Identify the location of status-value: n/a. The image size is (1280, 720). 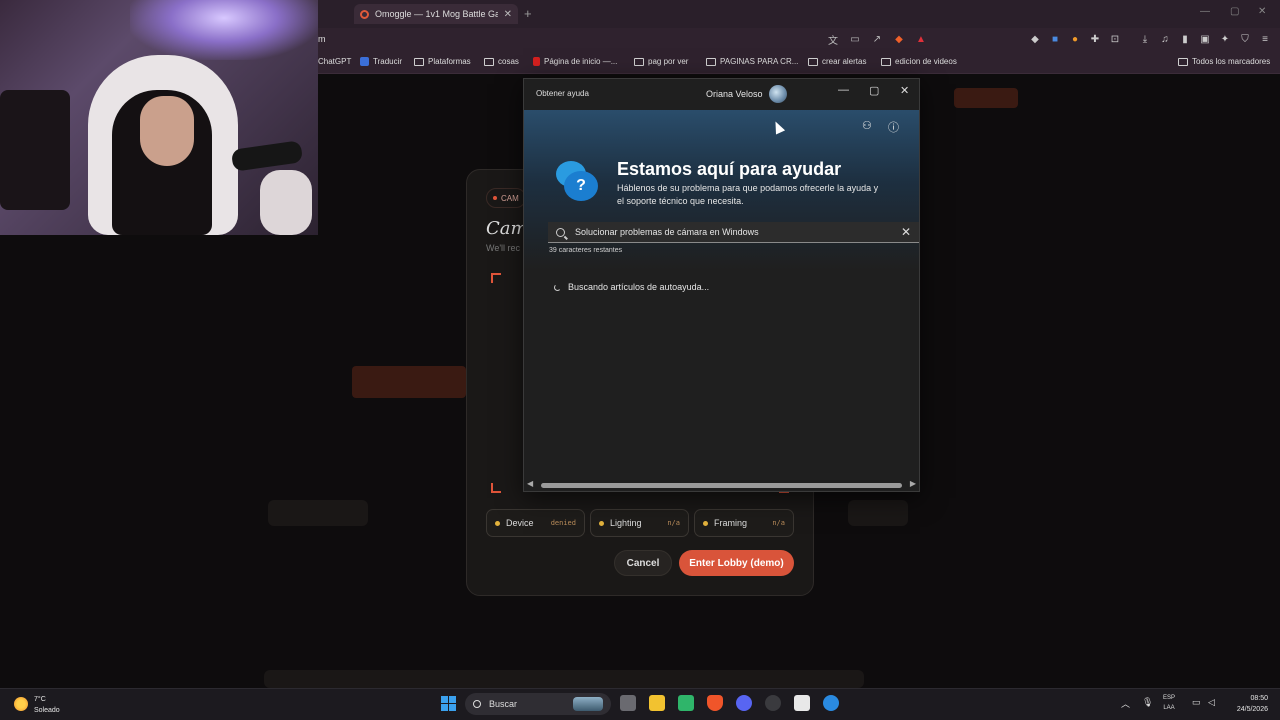
(778, 523).